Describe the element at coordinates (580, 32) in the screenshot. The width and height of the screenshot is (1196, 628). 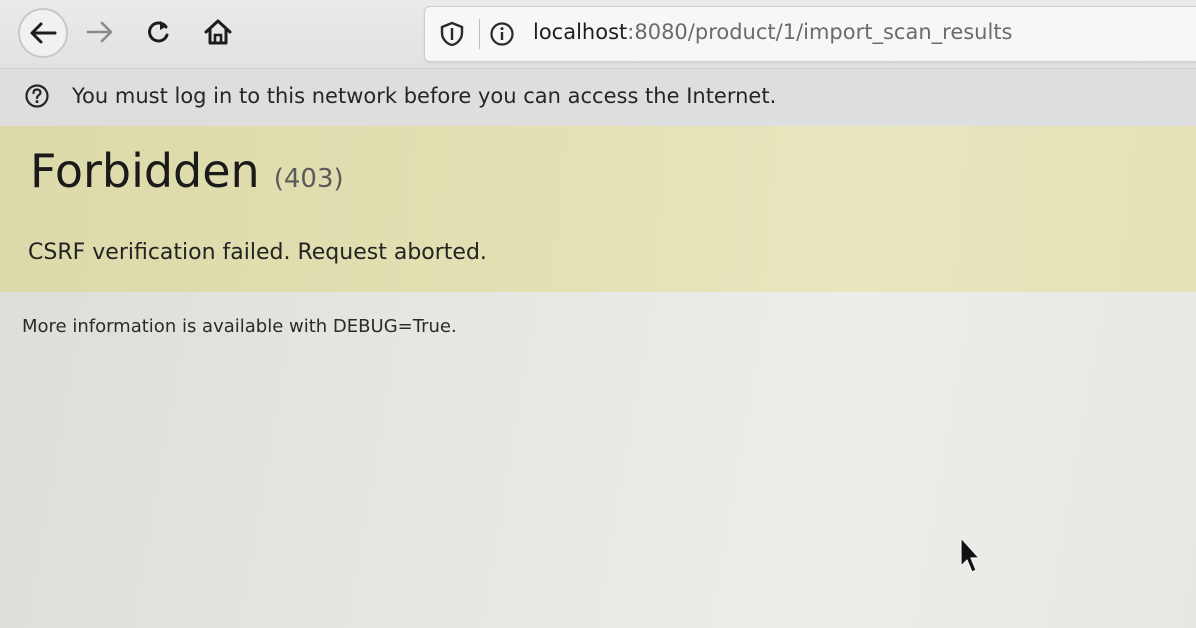
I see `url-host: localhost` at that location.